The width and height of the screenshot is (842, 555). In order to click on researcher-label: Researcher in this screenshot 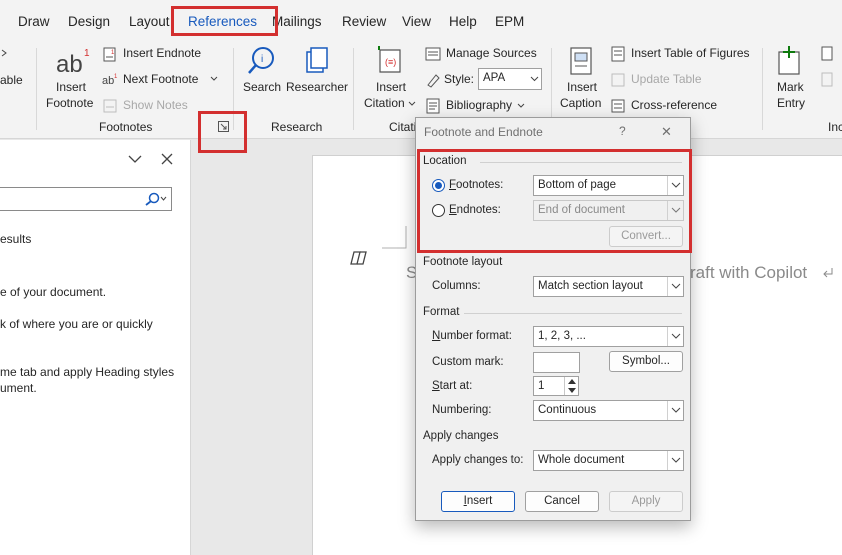, I will do `click(317, 87)`.